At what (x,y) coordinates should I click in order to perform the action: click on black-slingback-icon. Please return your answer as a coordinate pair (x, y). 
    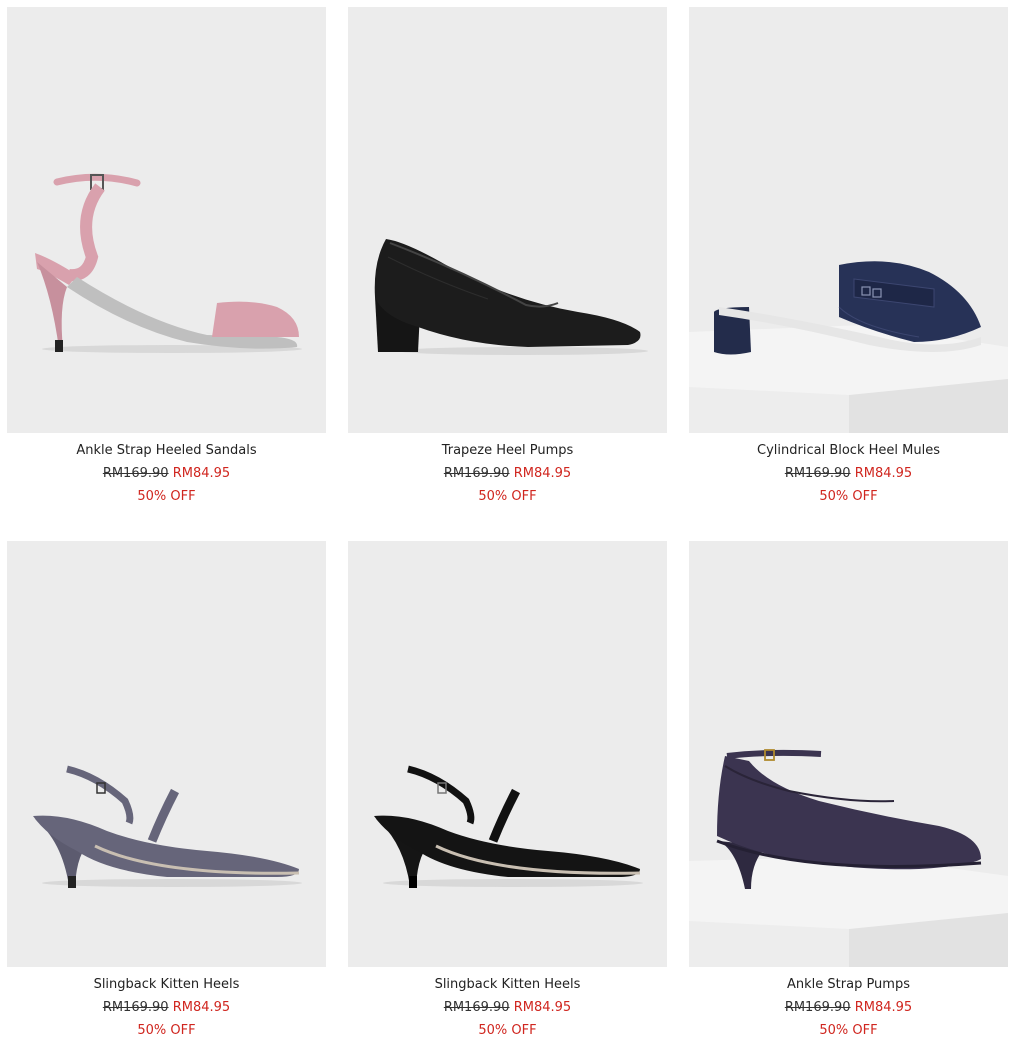
    Looking at the image, I should click on (508, 826).